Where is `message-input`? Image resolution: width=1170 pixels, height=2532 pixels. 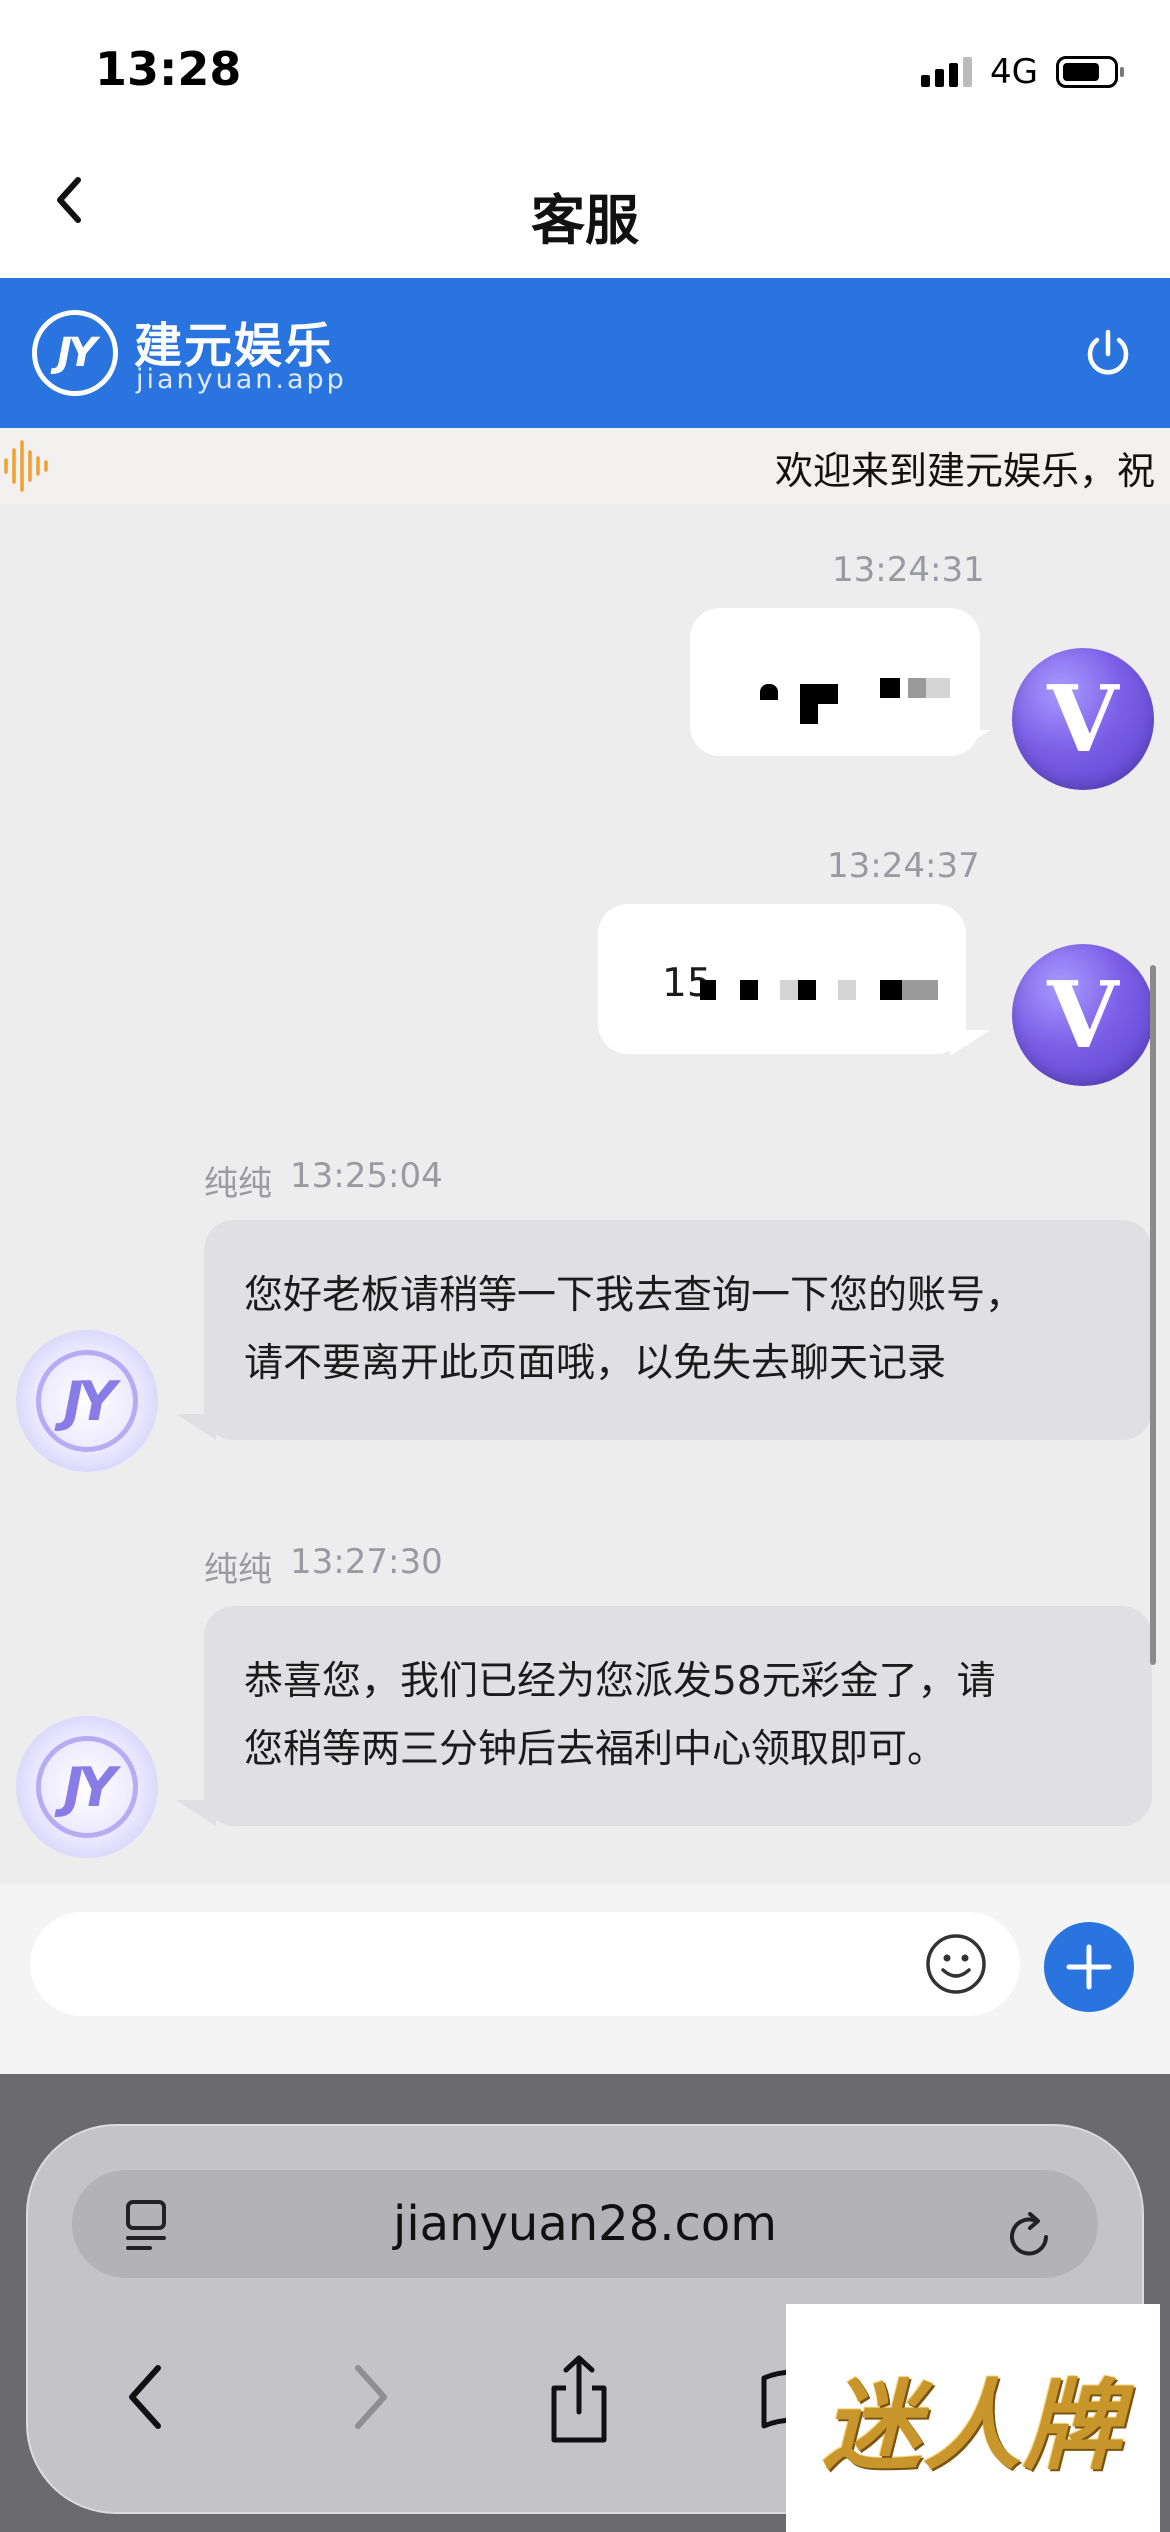 message-input is located at coordinates (525, 1964).